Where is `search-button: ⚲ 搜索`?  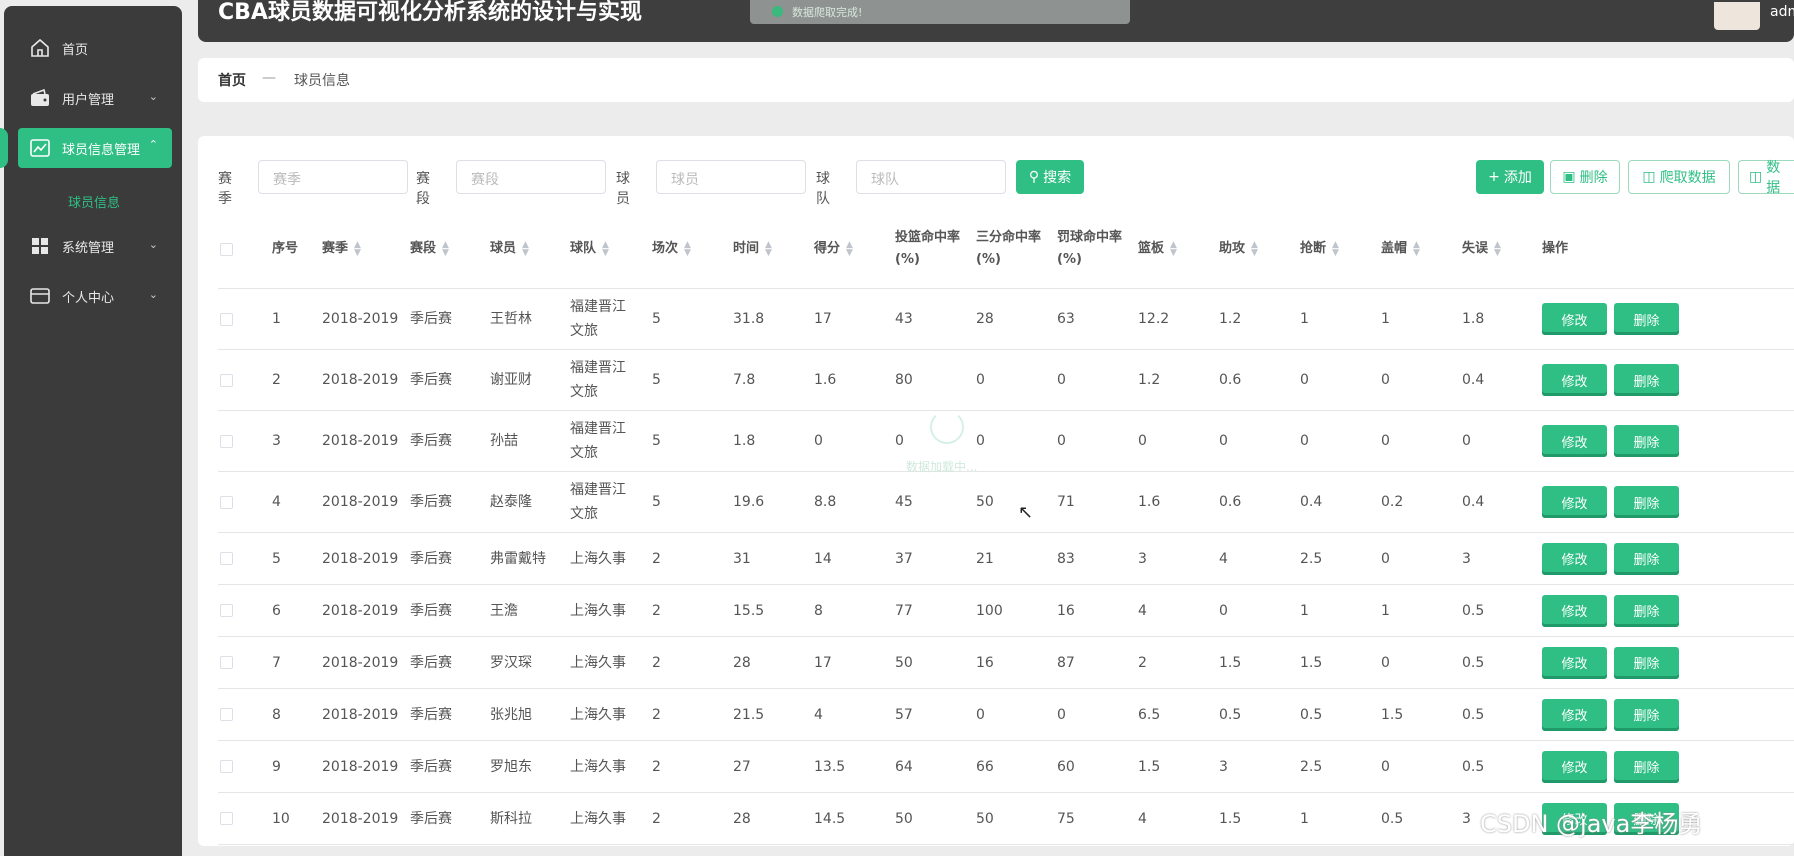
search-button: ⚲ 搜索 is located at coordinates (1050, 177).